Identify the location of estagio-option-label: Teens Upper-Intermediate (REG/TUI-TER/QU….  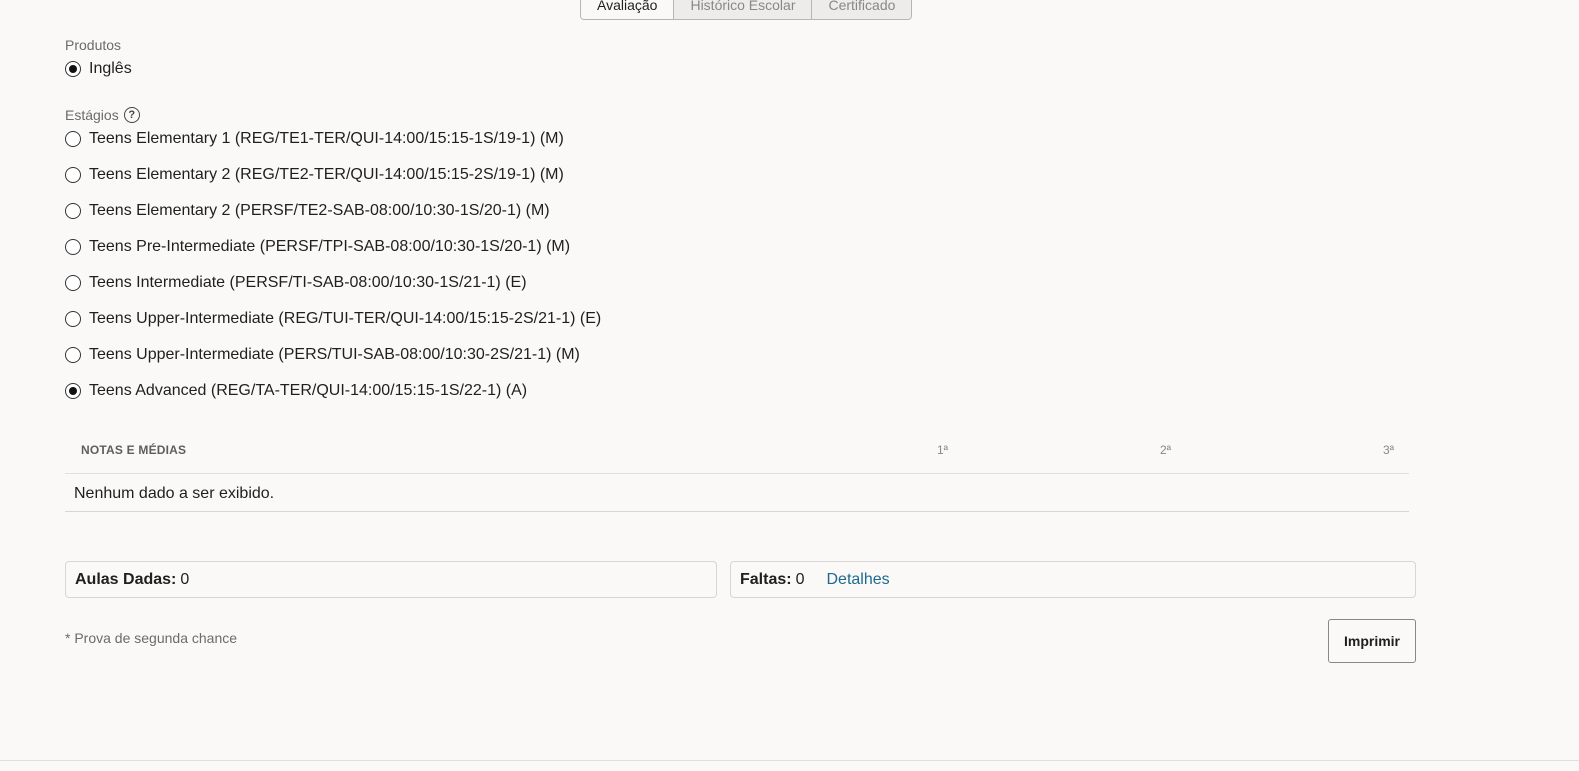
(345, 318).